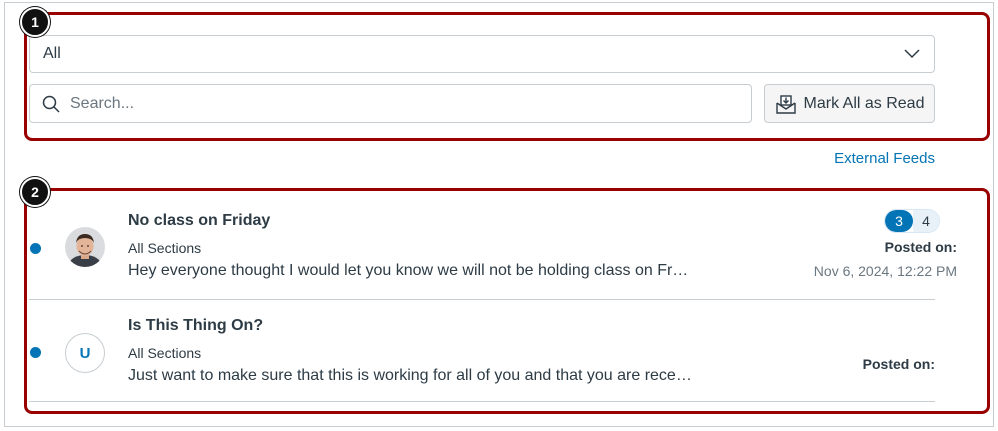 The width and height of the screenshot is (998, 431). What do you see at coordinates (35, 22) in the screenshot?
I see `callout-number-1: 1` at bounding box center [35, 22].